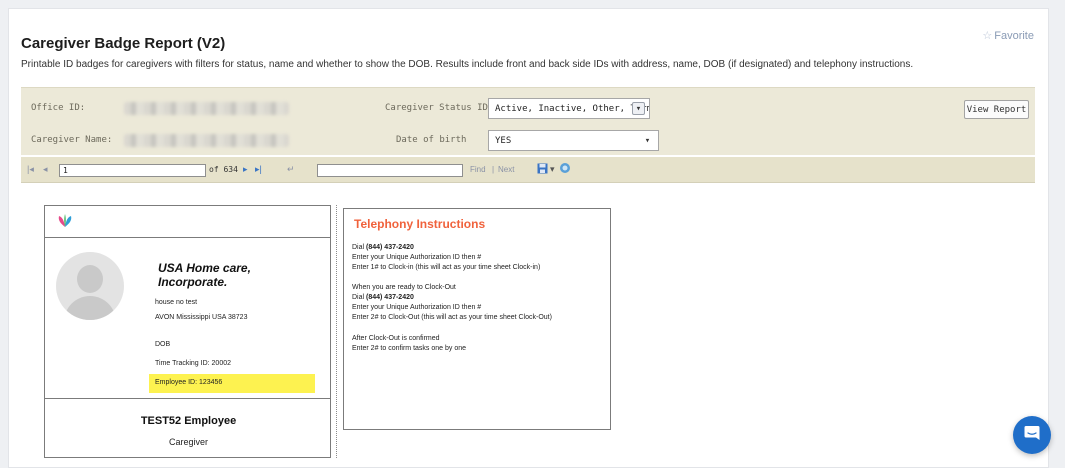 The image size is (1065, 468). What do you see at coordinates (390, 170) in the screenshot?
I see `find-input` at bounding box center [390, 170].